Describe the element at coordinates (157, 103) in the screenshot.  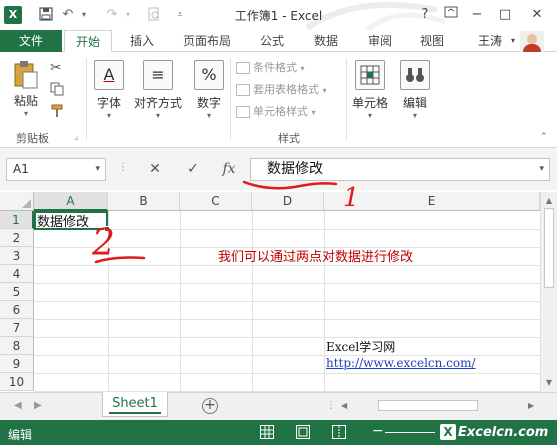
I see `alignment-label: 对齐方式` at that location.